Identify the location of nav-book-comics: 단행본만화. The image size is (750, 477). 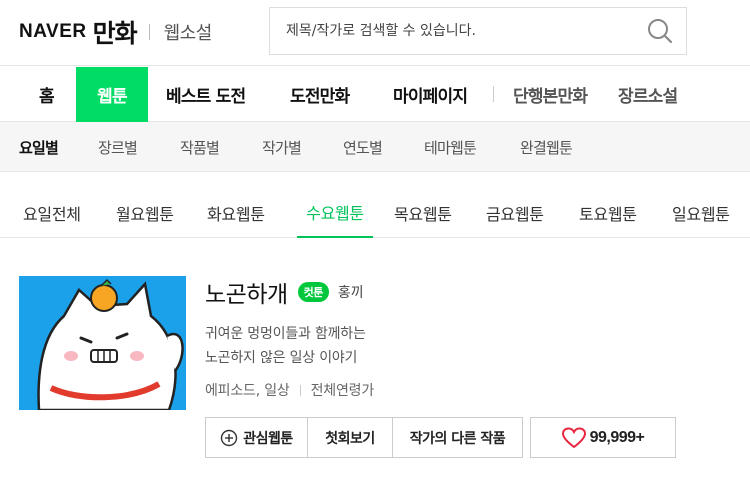
(550, 94).